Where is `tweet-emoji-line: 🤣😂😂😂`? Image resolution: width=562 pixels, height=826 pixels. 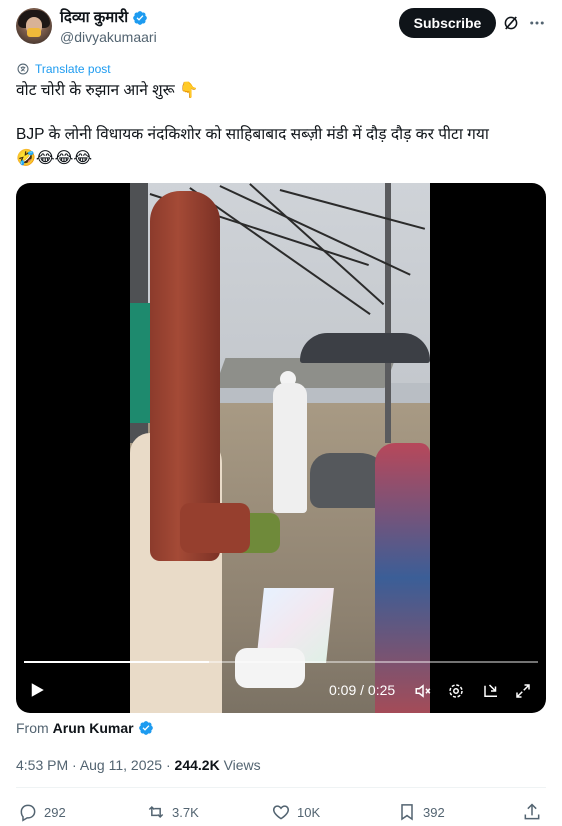
tweet-emoji-line: 🤣😂😂😂 is located at coordinates (54, 158).